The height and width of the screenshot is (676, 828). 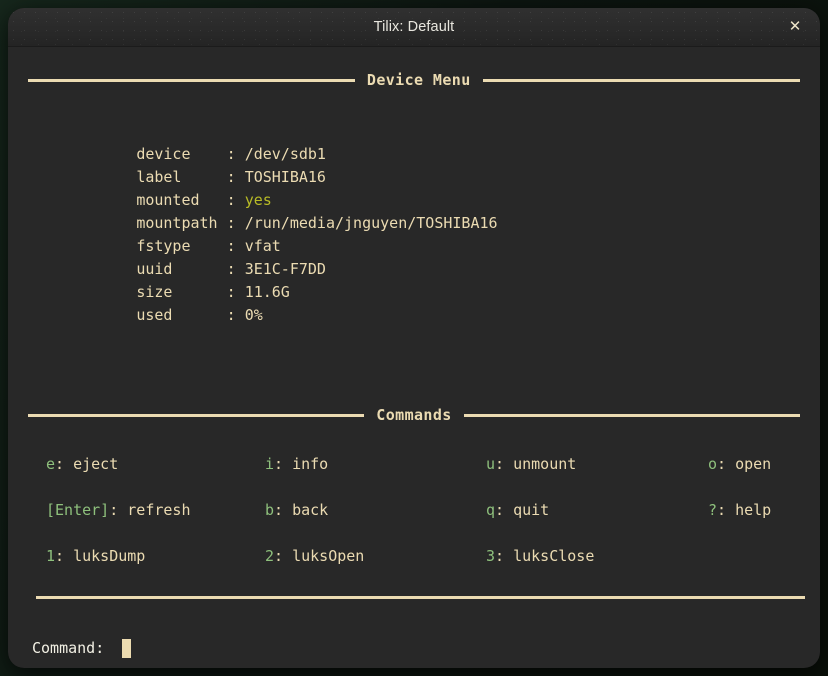 What do you see at coordinates (418, 79) in the screenshot?
I see `device-menu-title: Device Menu` at bounding box center [418, 79].